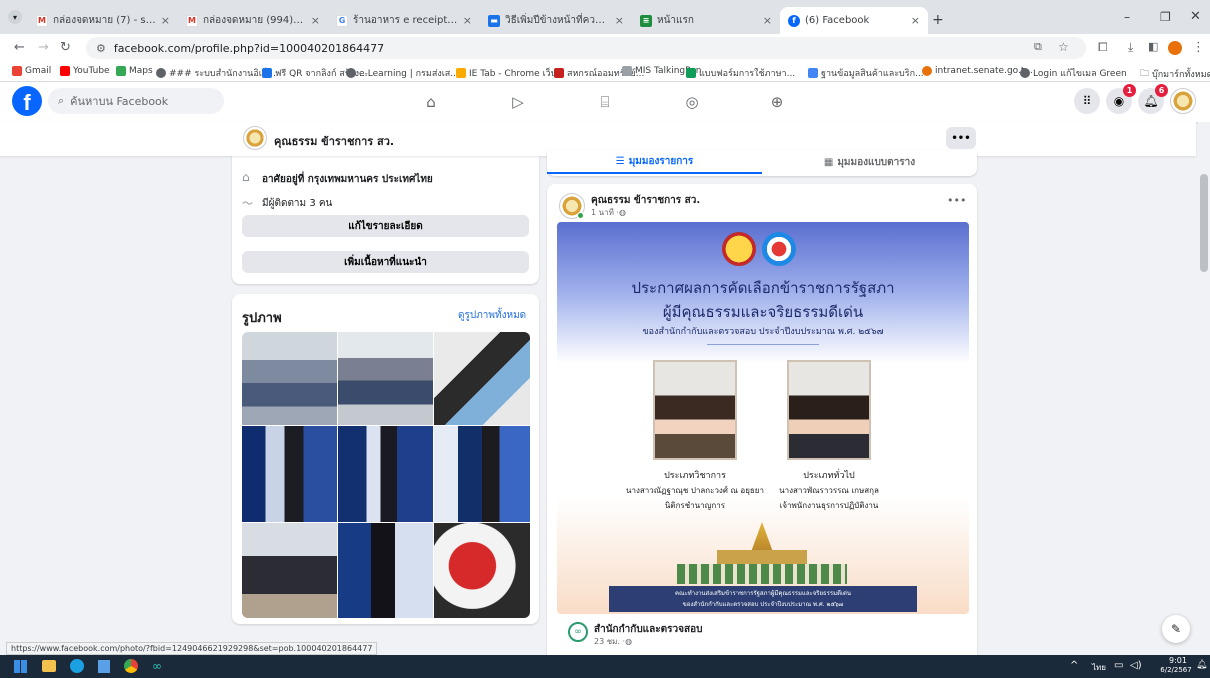  Describe the element at coordinates (706, 20) in the screenshot. I see `browser-tab: ≡ หน้าแรก ×` at that location.